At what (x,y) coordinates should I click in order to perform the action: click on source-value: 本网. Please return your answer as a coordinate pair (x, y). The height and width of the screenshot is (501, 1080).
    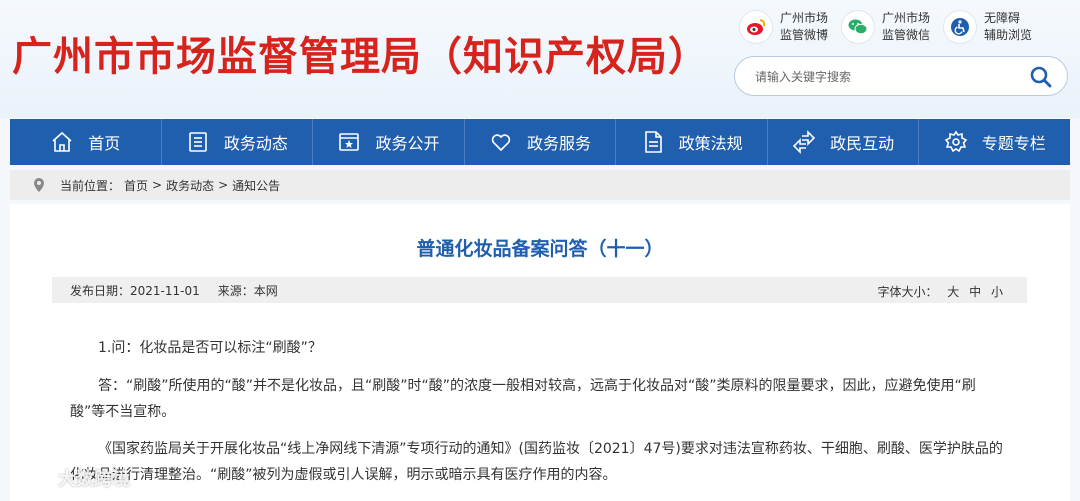
    Looking at the image, I should click on (265, 290).